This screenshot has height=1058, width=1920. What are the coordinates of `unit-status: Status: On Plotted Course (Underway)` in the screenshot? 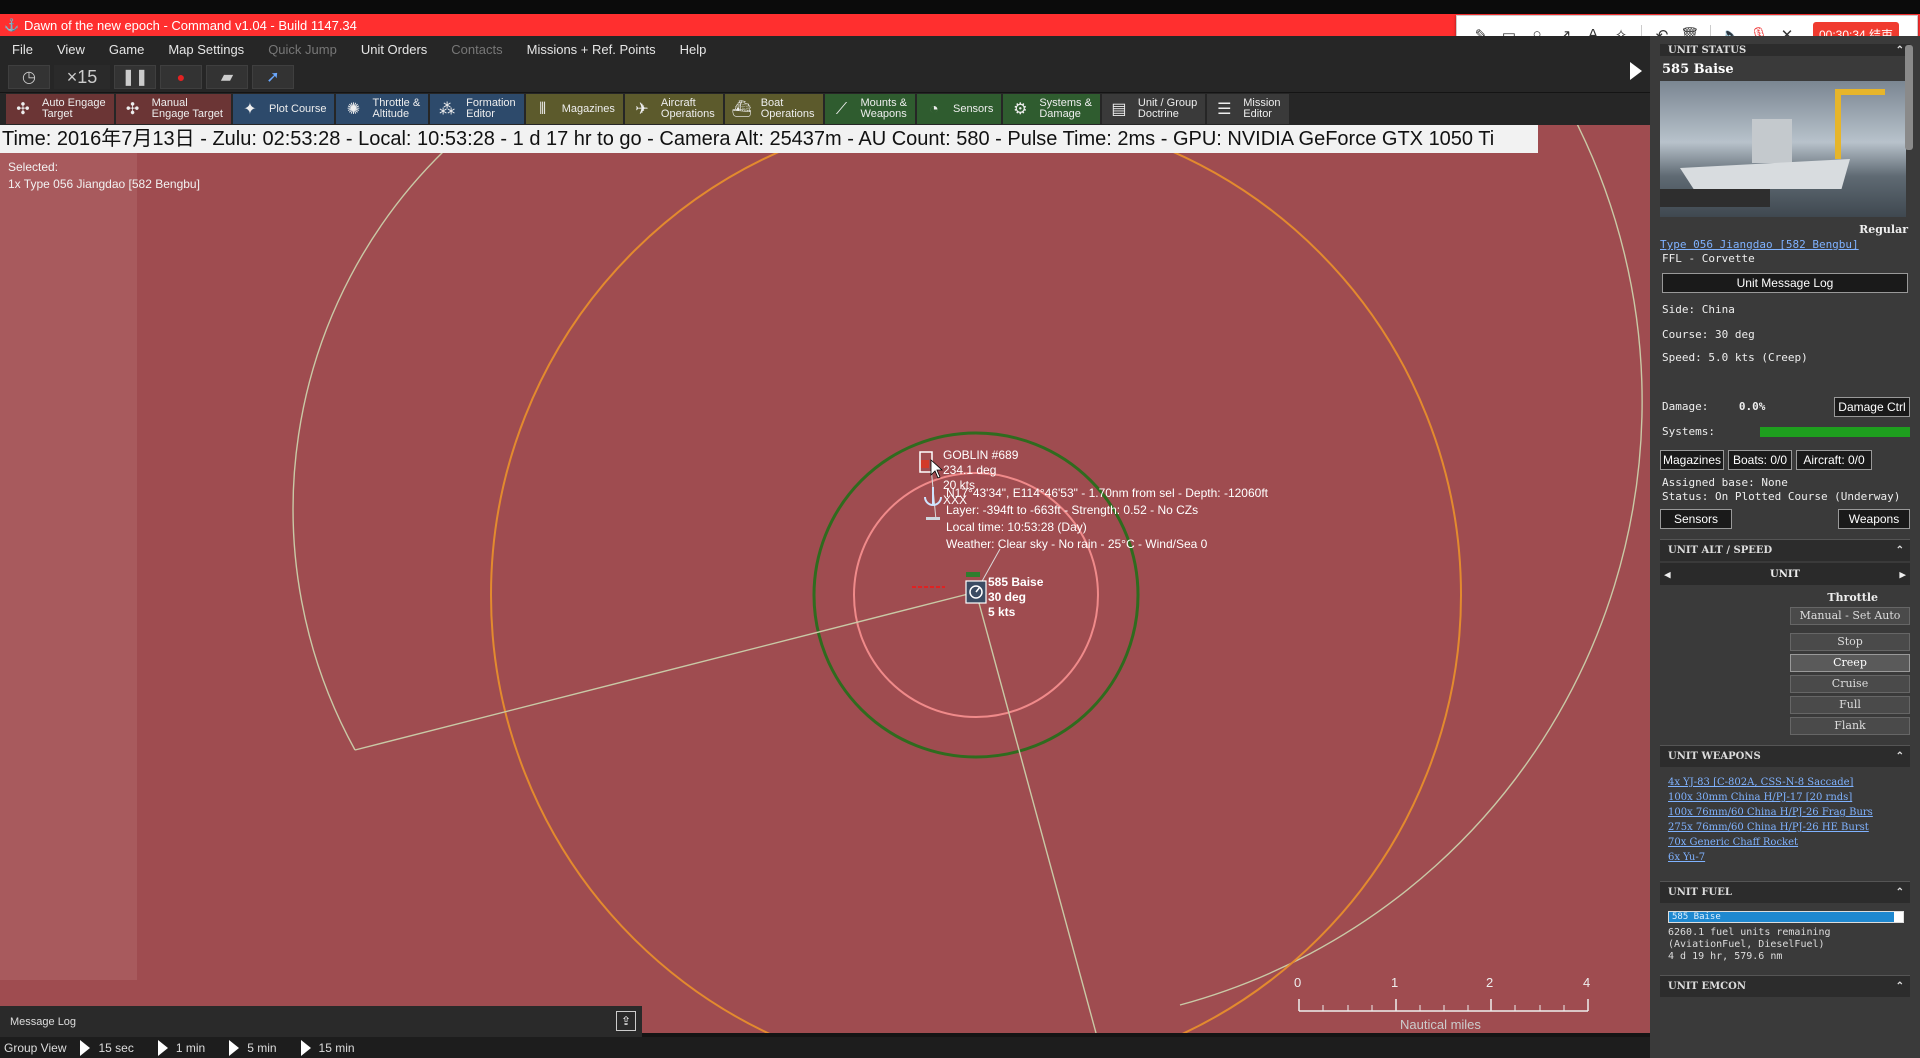 It's located at (1781, 496).